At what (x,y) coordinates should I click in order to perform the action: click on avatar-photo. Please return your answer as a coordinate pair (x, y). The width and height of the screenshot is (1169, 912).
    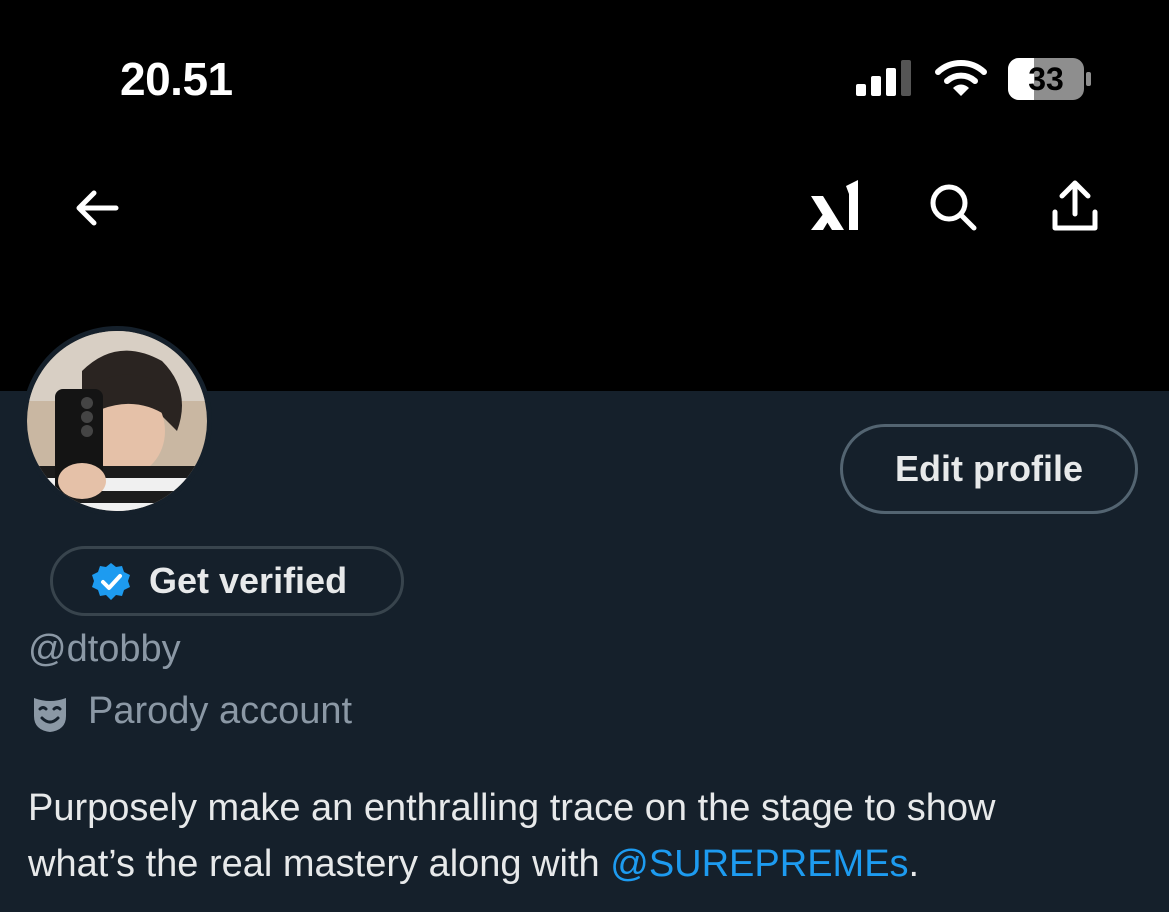
    Looking at the image, I should click on (117, 421).